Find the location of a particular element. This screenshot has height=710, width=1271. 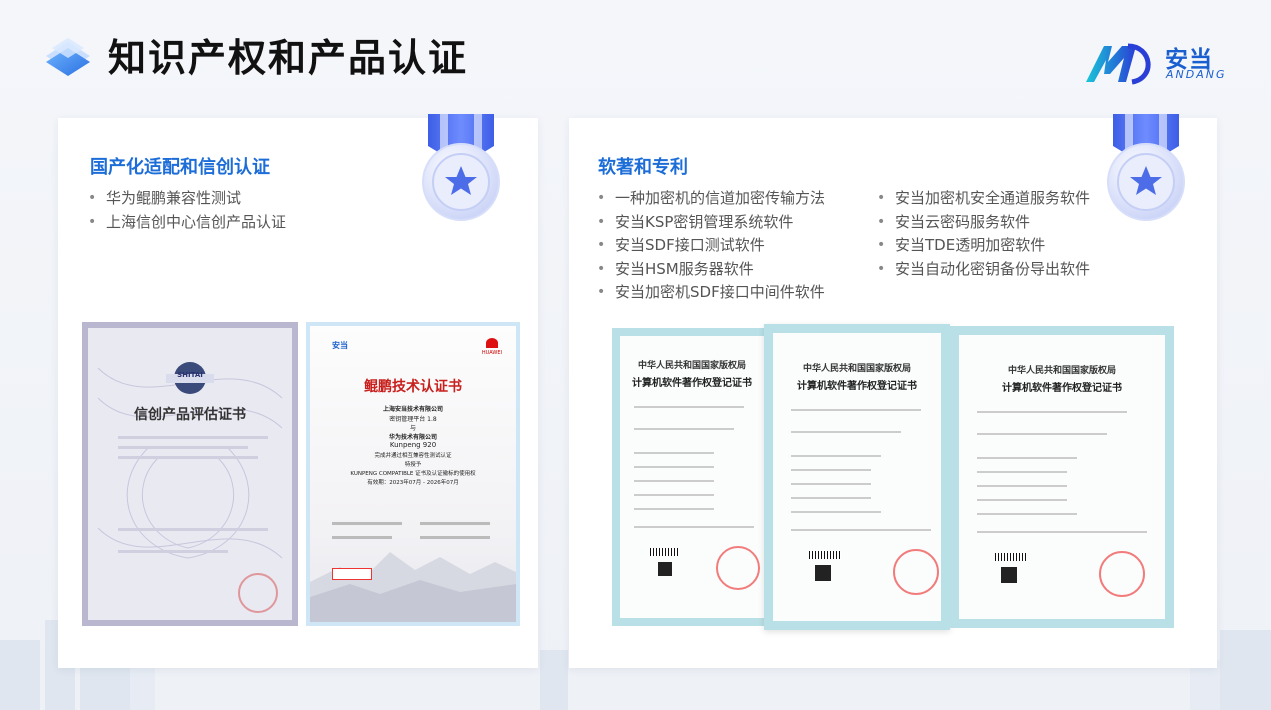

certificate-image: SHITAI 信创产品评估证书 is located at coordinates (190, 474).